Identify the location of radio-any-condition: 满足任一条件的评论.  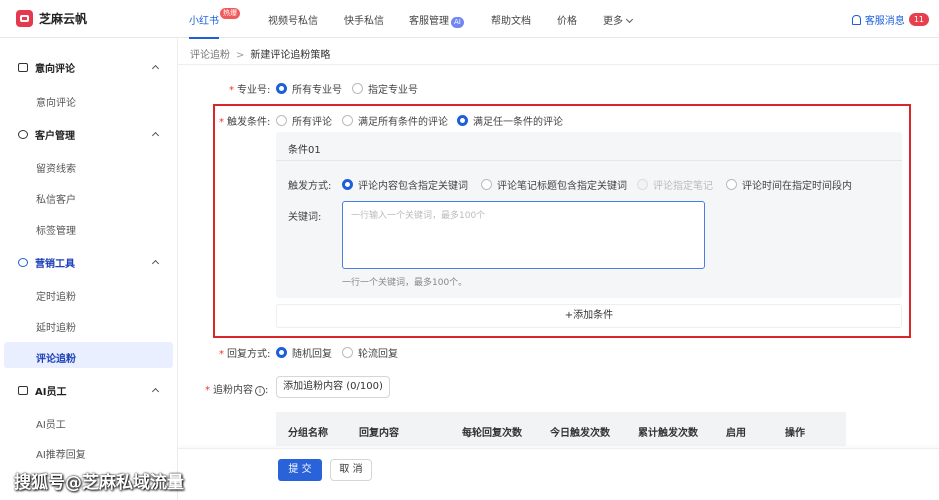
(510, 120).